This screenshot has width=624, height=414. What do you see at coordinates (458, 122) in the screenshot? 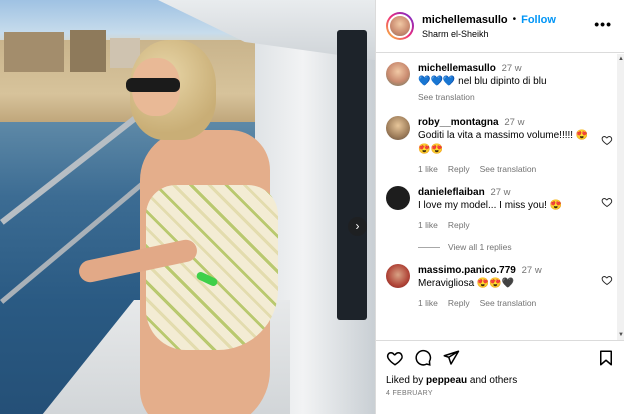
I see `commenter-username: roby__montagna` at bounding box center [458, 122].